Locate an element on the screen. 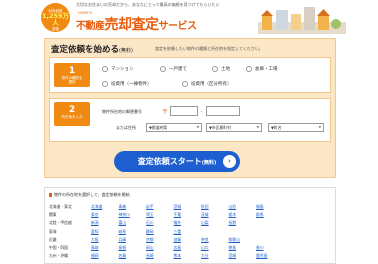  prefecture-link: 岐阜 is located at coordinates (123, 232).